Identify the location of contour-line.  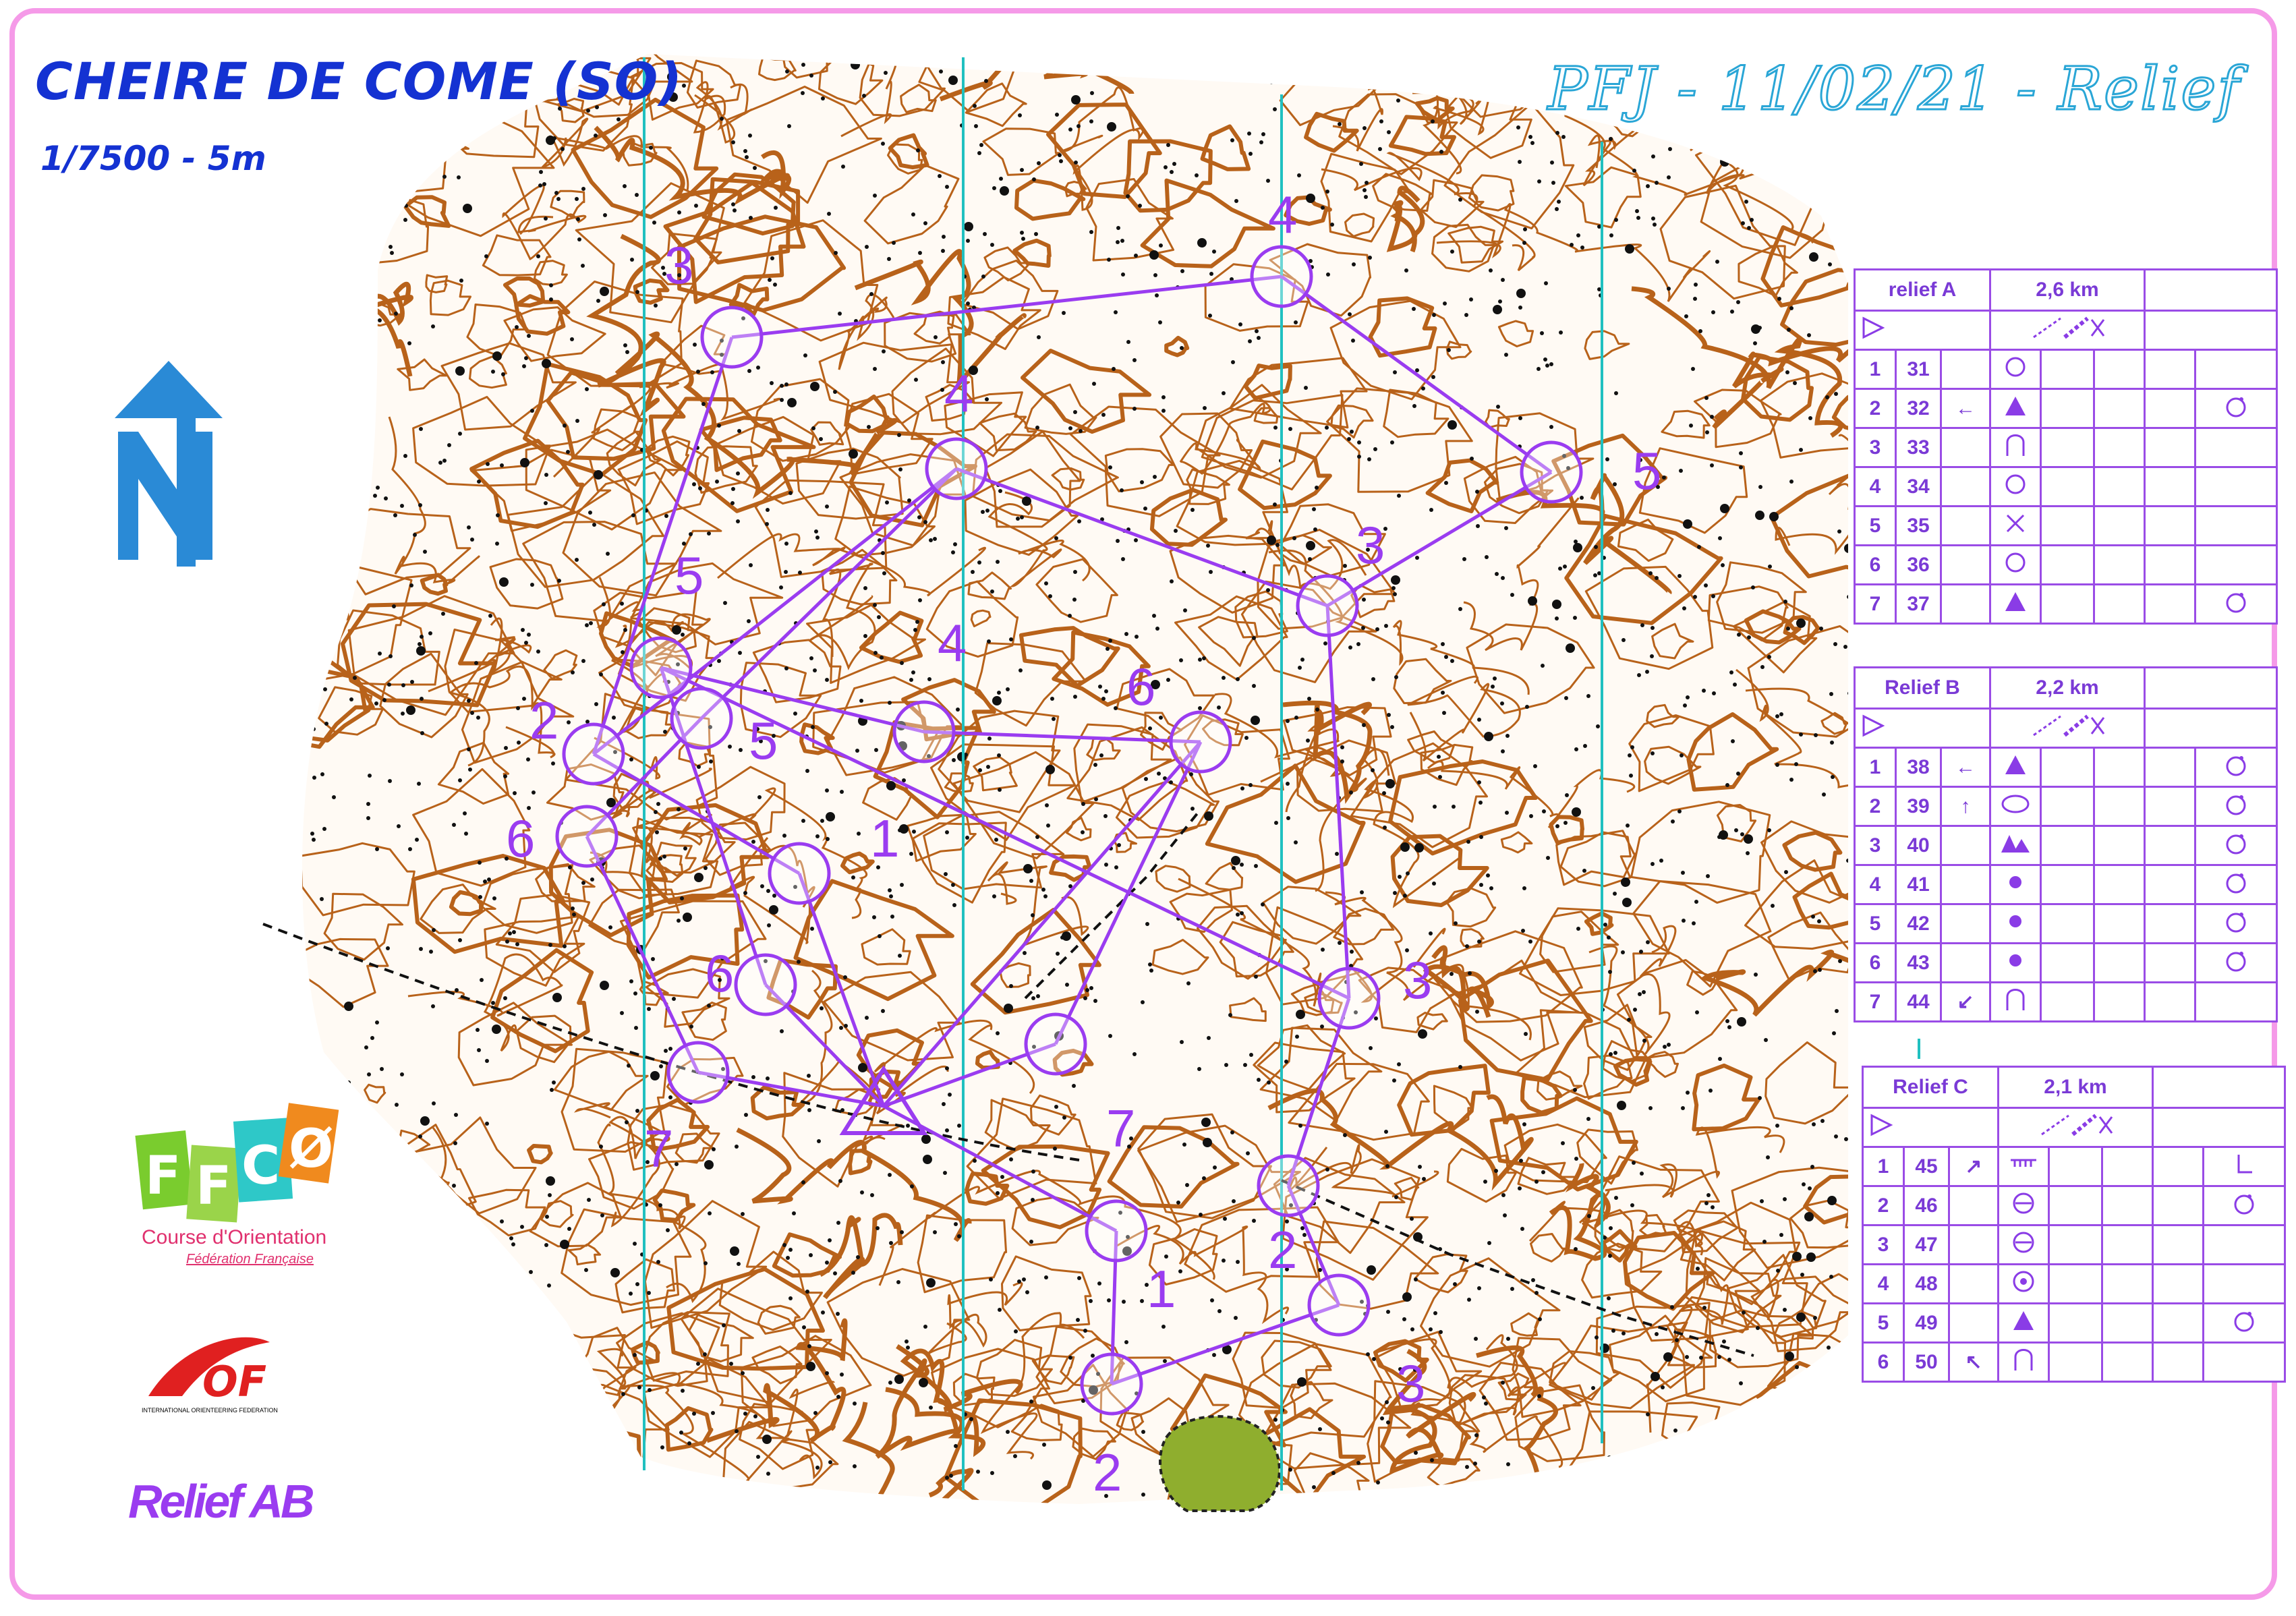
(448, 1464).